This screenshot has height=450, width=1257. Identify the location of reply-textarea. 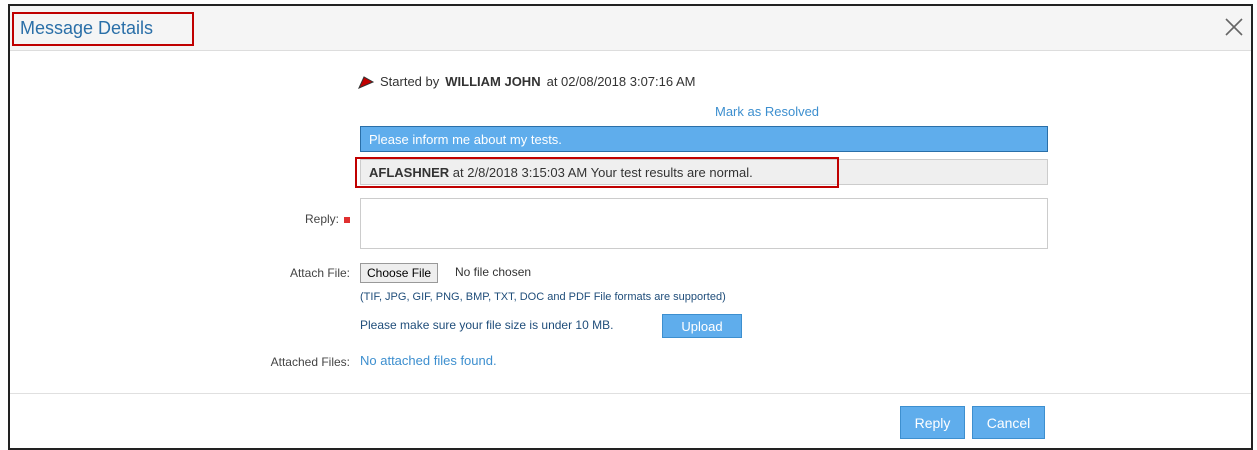
(704, 223).